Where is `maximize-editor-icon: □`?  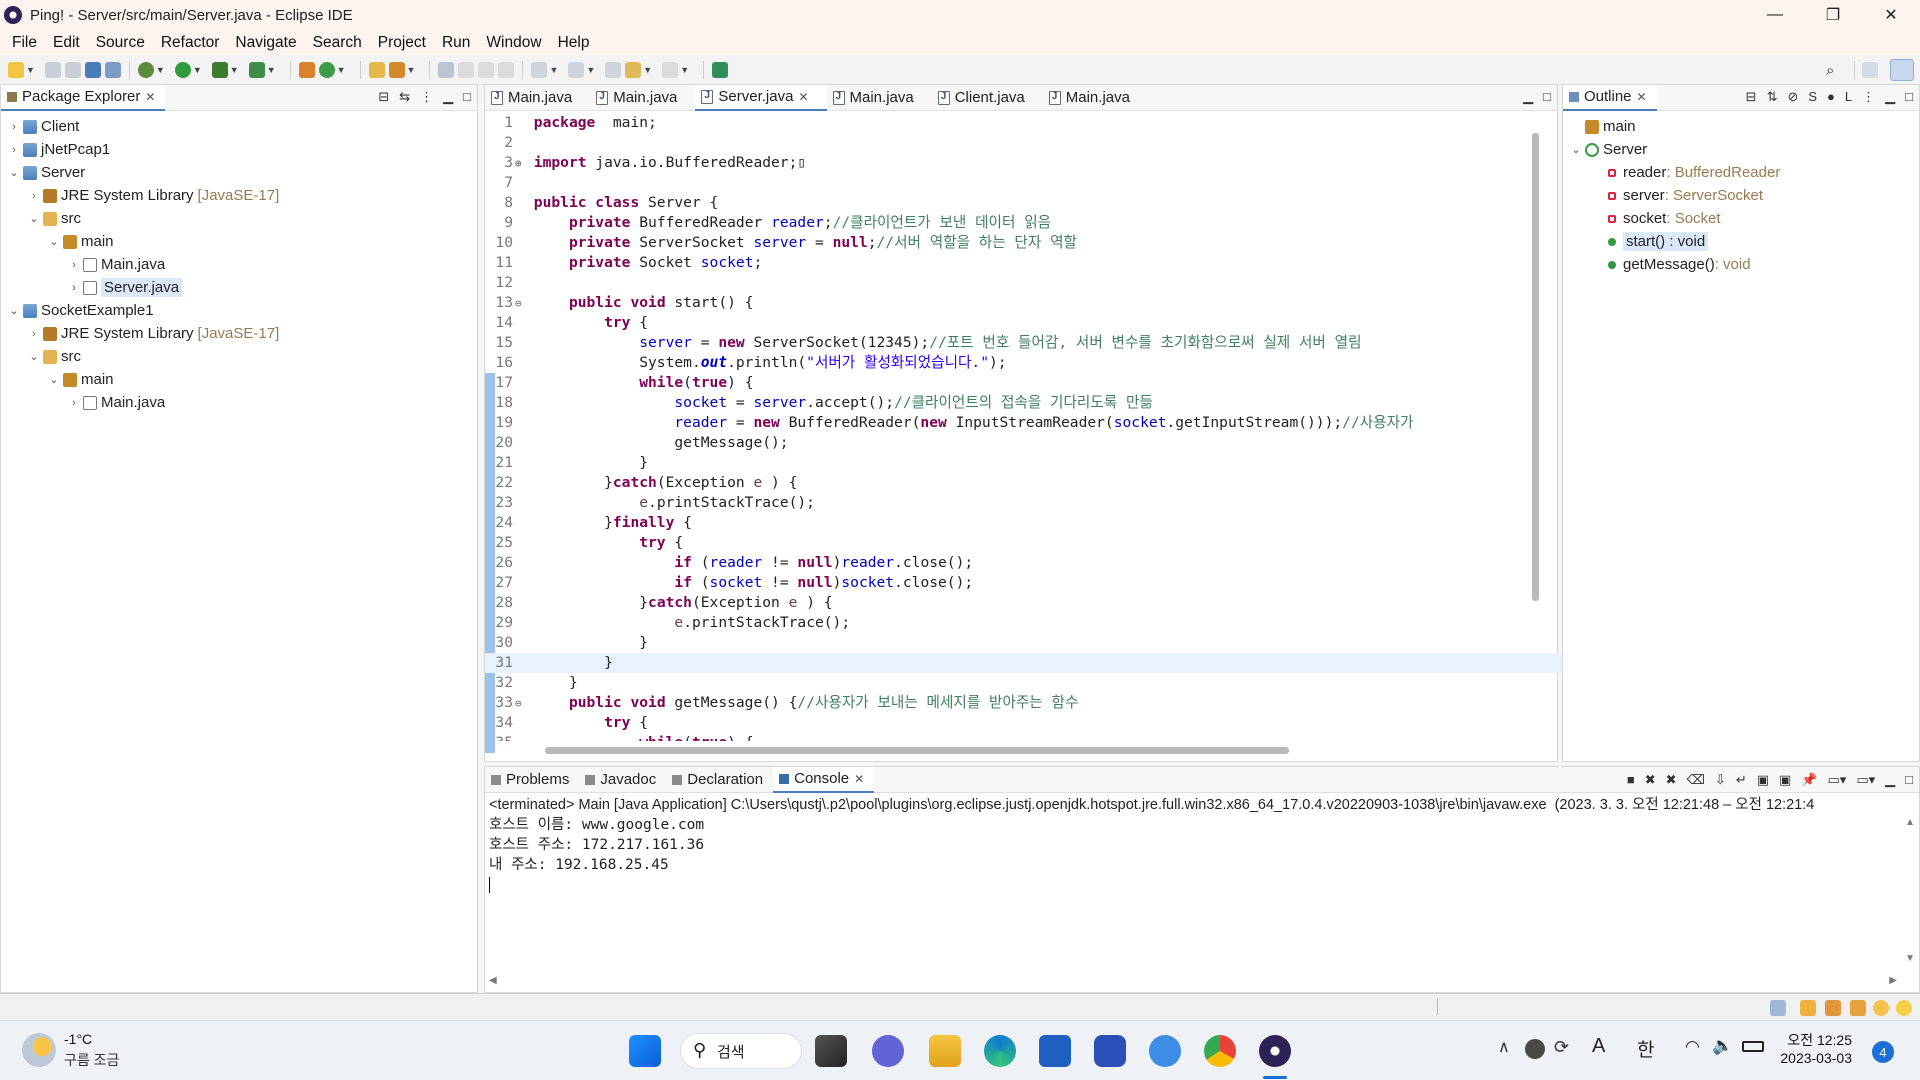
maximize-editor-icon: □ is located at coordinates (1547, 97).